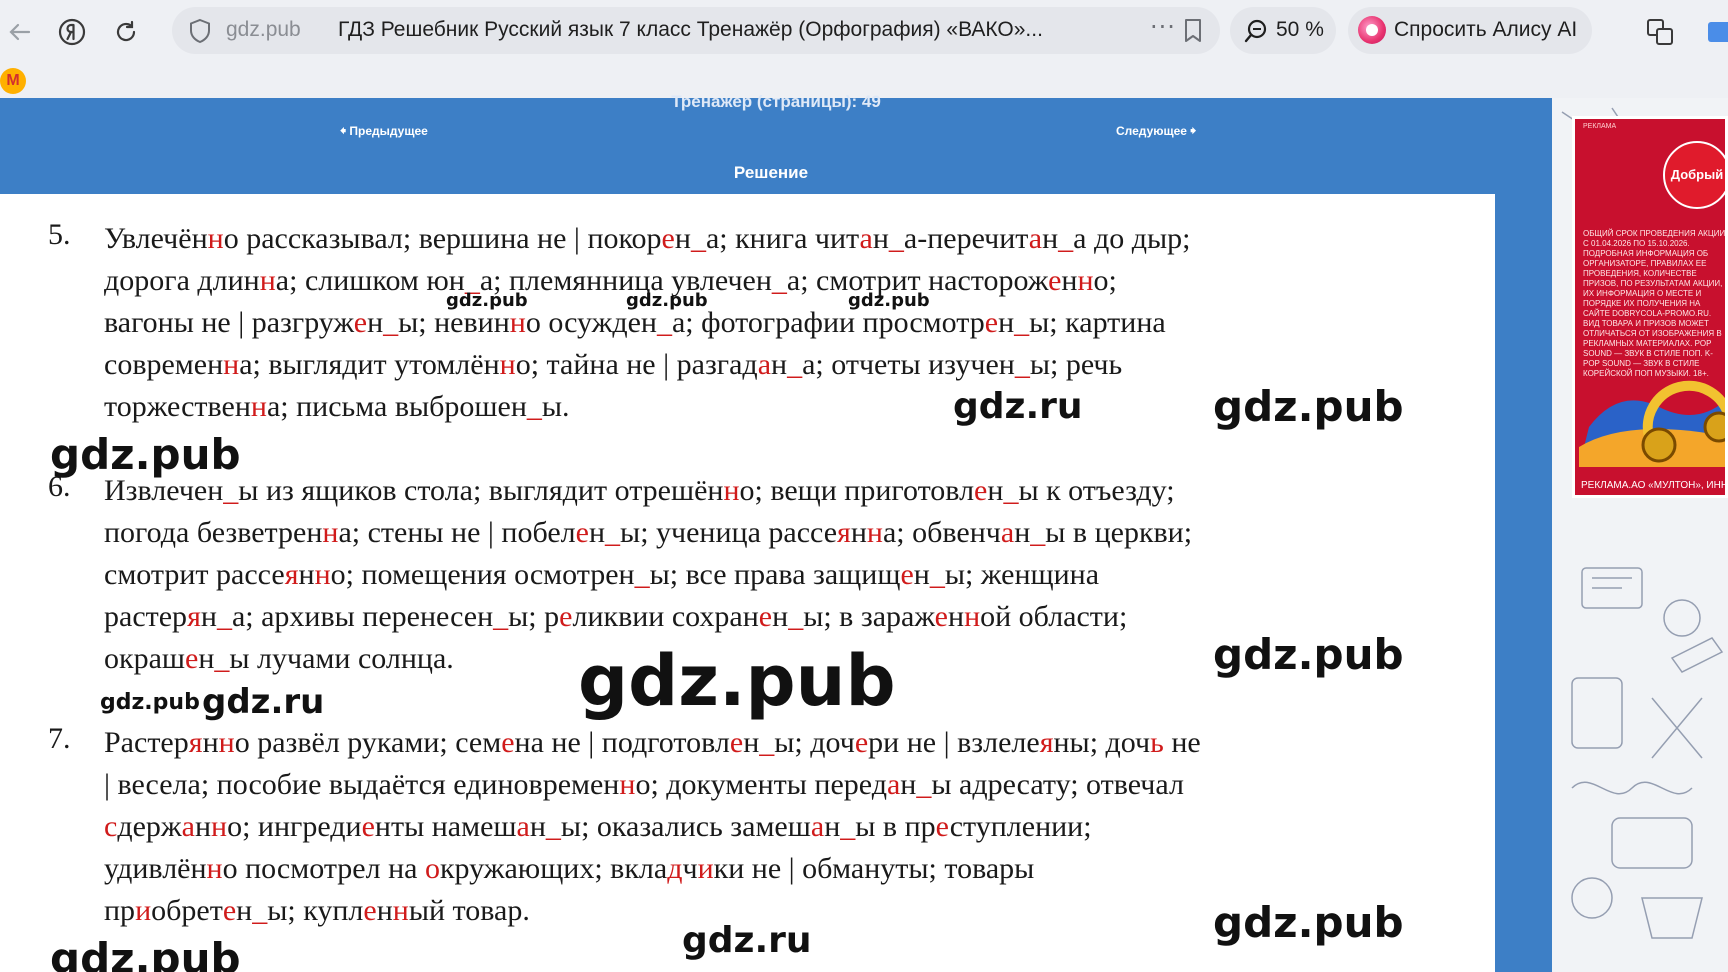 Image resolution: width=1728 pixels, height=972 pixels. I want to click on text-segment: ый товар., so click(469, 910).